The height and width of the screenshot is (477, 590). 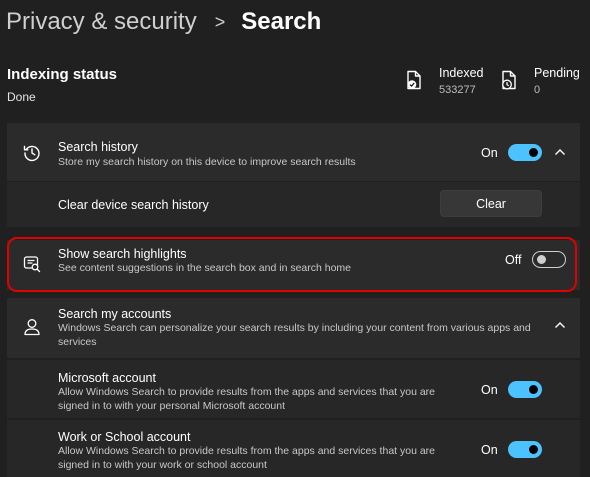 What do you see at coordinates (62, 74) in the screenshot?
I see `indexing-status-title: Indexing status` at bounding box center [62, 74].